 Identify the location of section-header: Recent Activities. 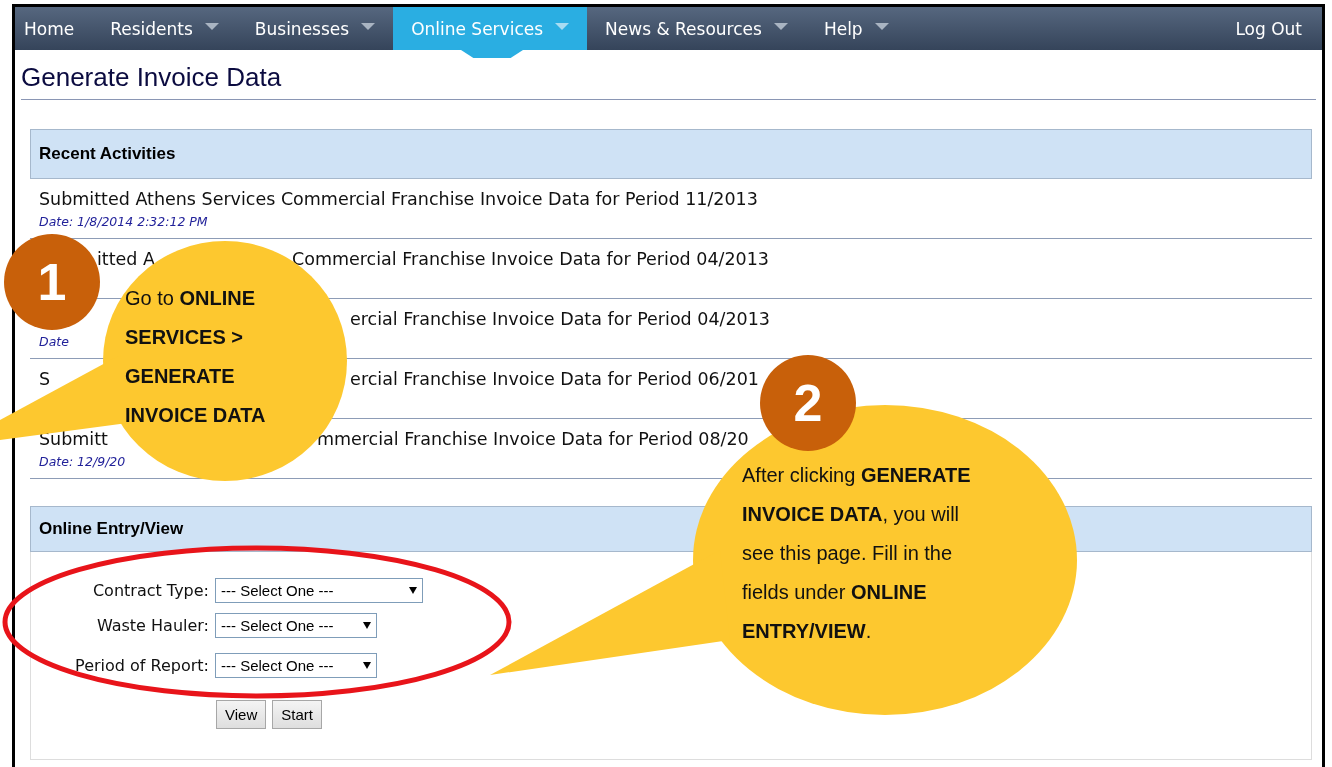
(671, 154).